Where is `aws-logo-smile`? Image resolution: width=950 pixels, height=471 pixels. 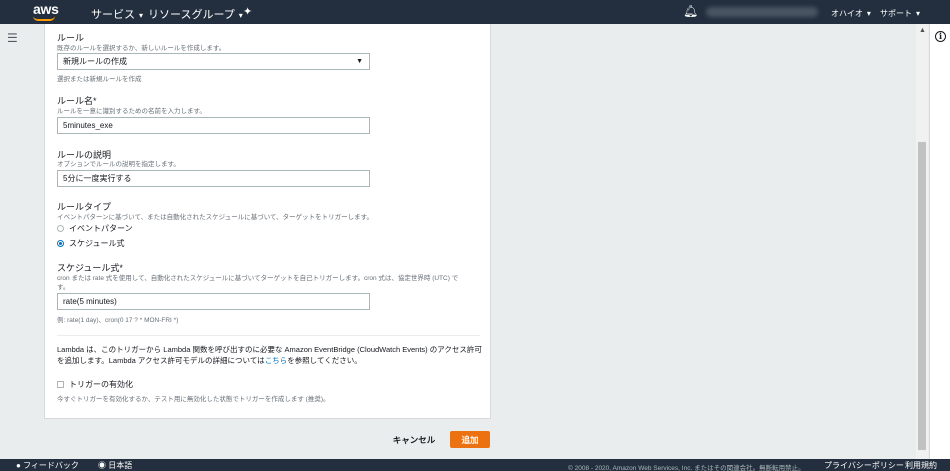
aws-logo-smile is located at coordinates (44, 18).